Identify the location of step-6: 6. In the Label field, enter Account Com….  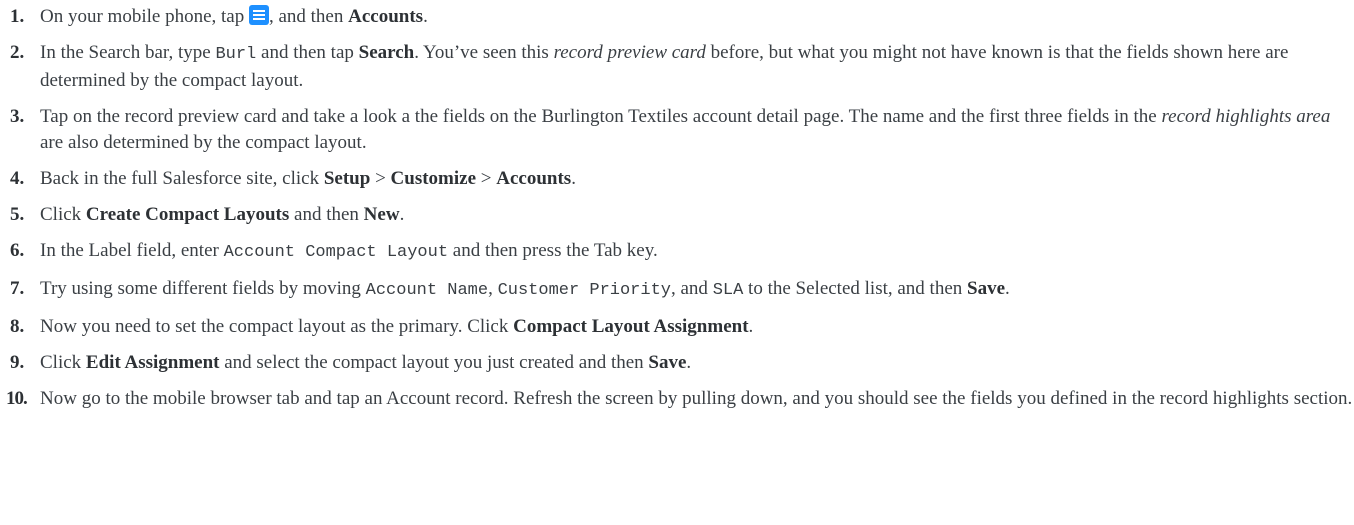
(334, 251).